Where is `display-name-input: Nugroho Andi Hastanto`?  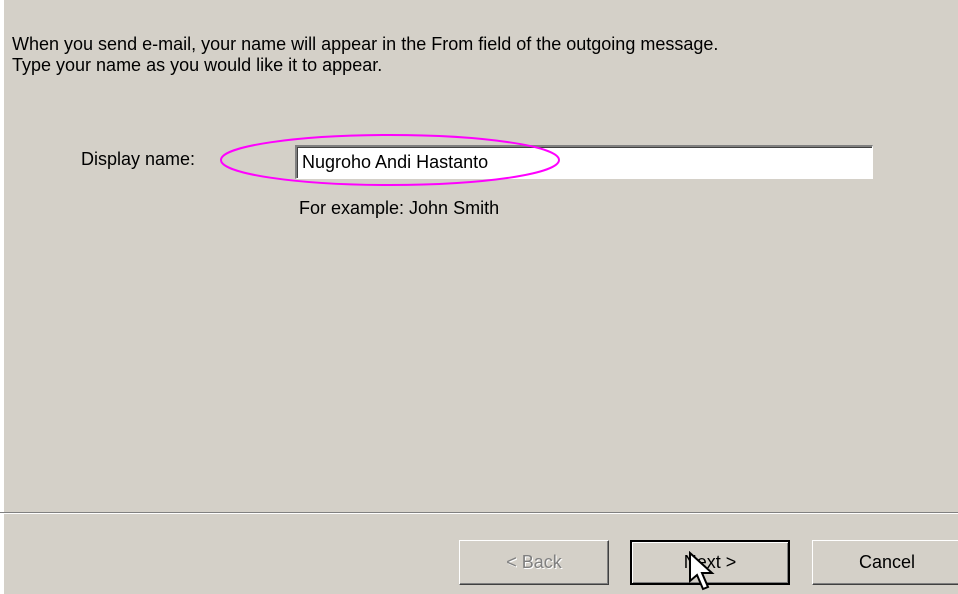 display-name-input: Nugroho Andi Hastanto is located at coordinates (584, 162).